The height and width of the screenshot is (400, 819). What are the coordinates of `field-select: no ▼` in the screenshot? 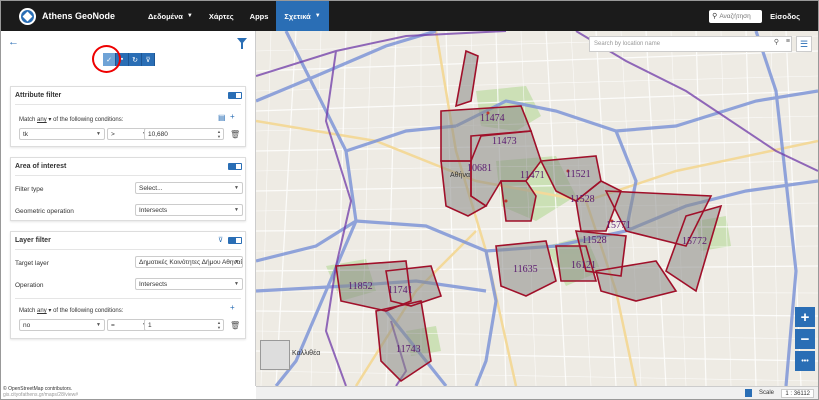 It's located at (62, 325).